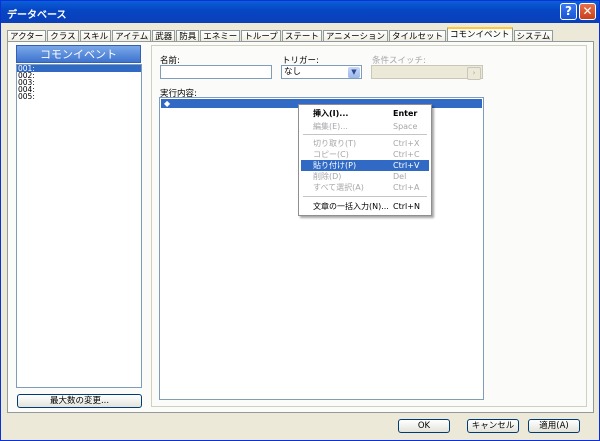 This screenshot has width=600, height=441. Describe the element at coordinates (354, 72) in the screenshot. I see `chevron-down-icon: ▼` at that location.